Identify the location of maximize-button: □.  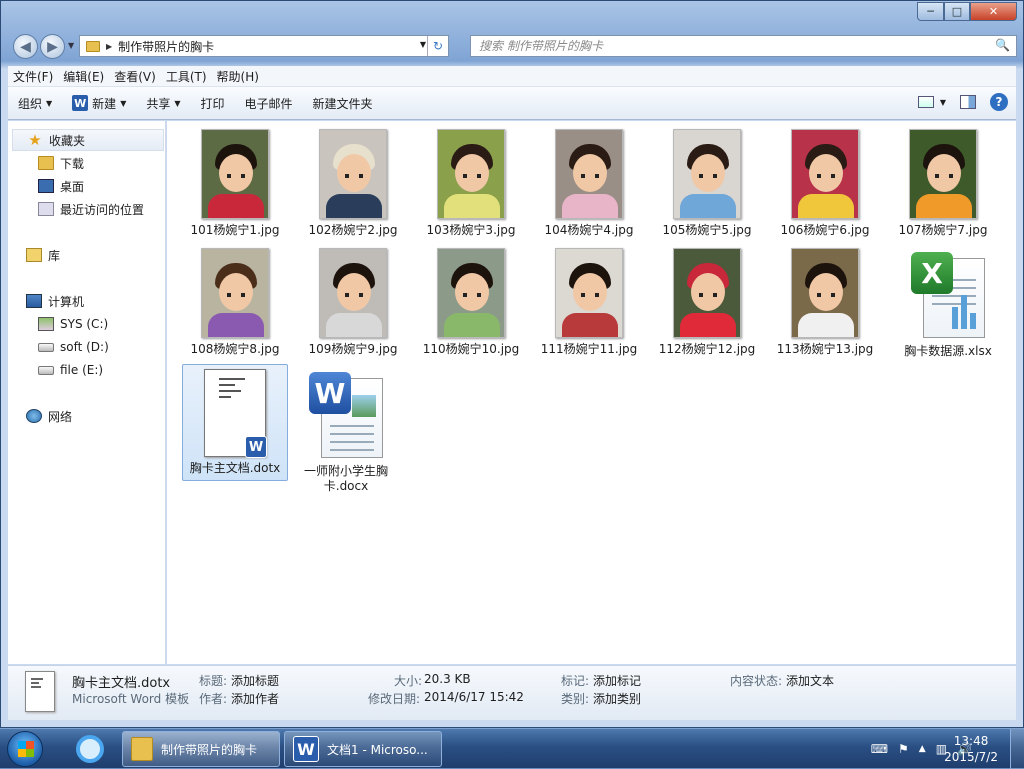
(957, 11).